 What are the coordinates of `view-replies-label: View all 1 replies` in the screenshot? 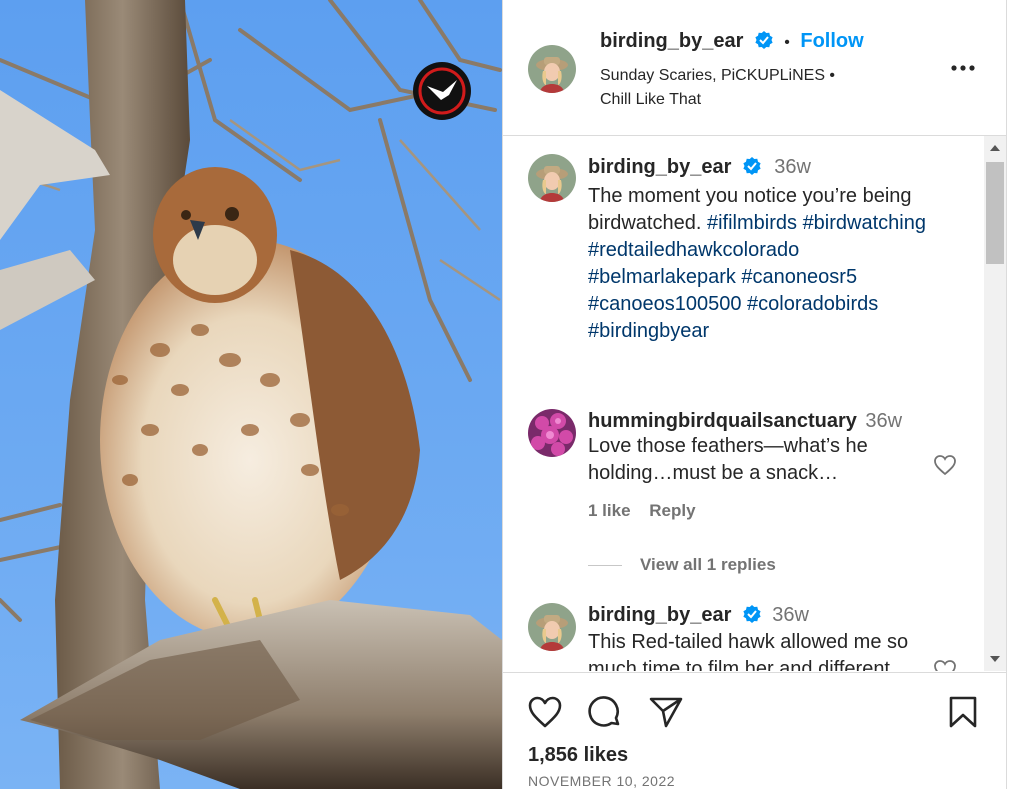 It's located at (708, 565).